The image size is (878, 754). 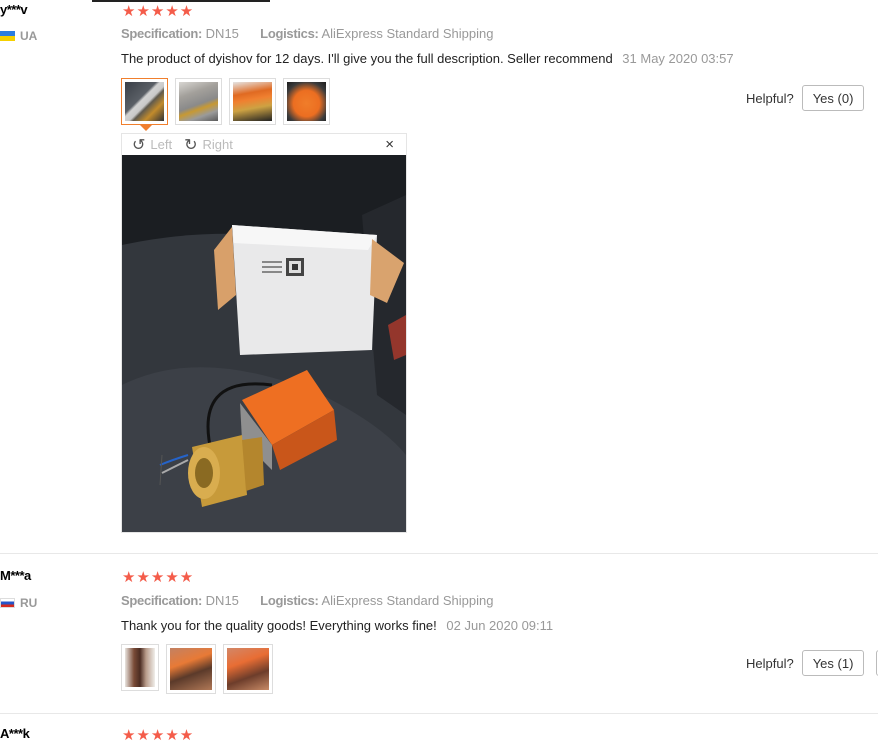 What do you see at coordinates (7, 603) in the screenshot?
I see `flag-ru-icon` at bounding box center [7, 603].